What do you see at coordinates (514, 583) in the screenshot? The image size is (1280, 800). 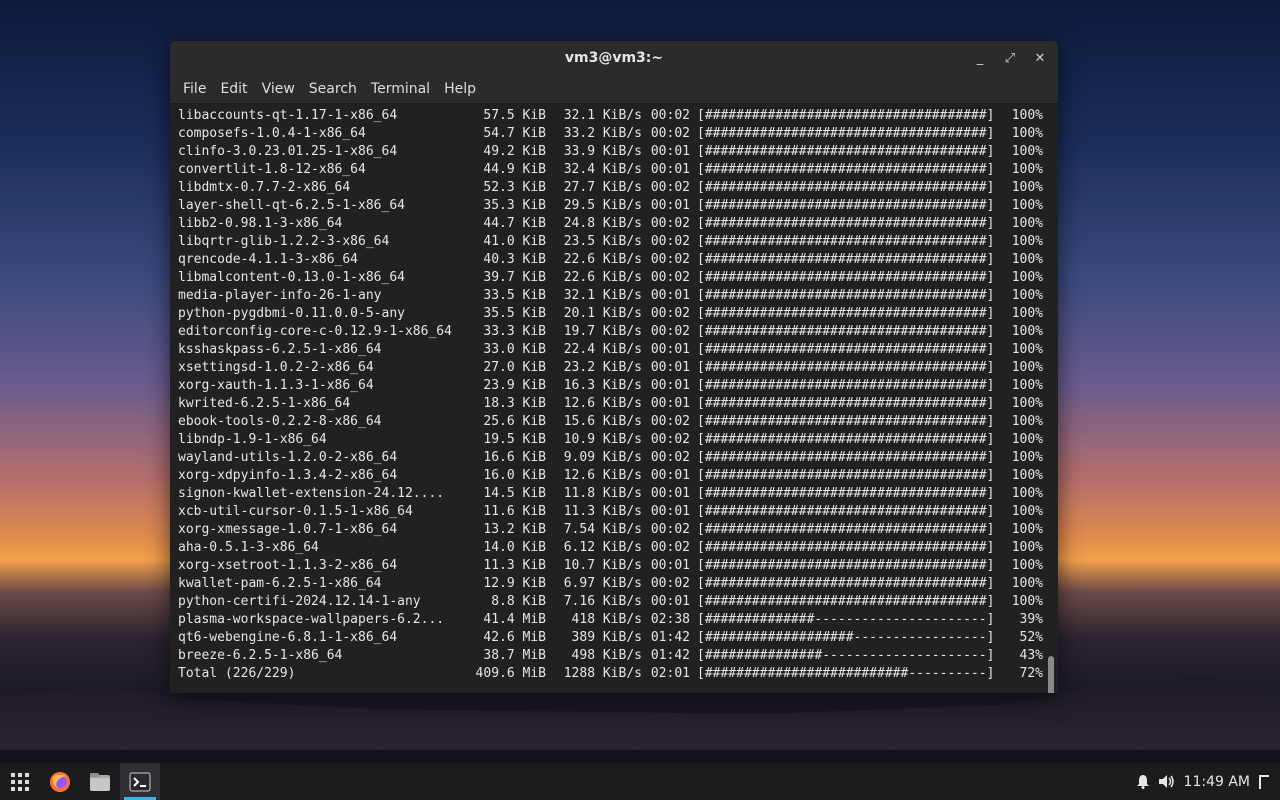 I see `package-size: 12.9 KiB` at bounding box center [514, 583].